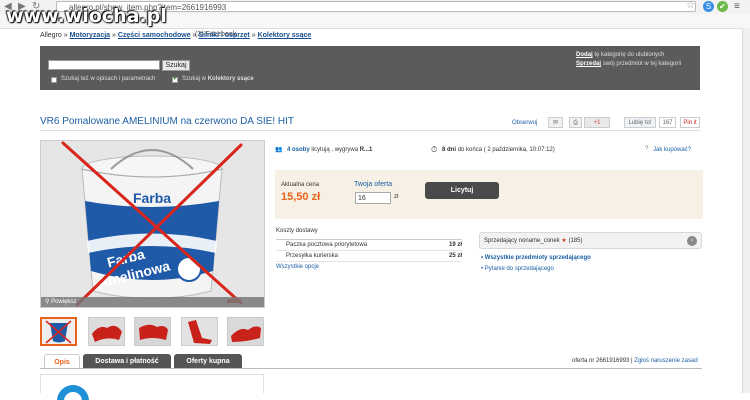 Image resolution: width=750 pixels, height=400 pixels. Describe the element at coordinates (127, 361) in the screenshot. I see `tab-delivery: Dostawa i płatność` at that location.